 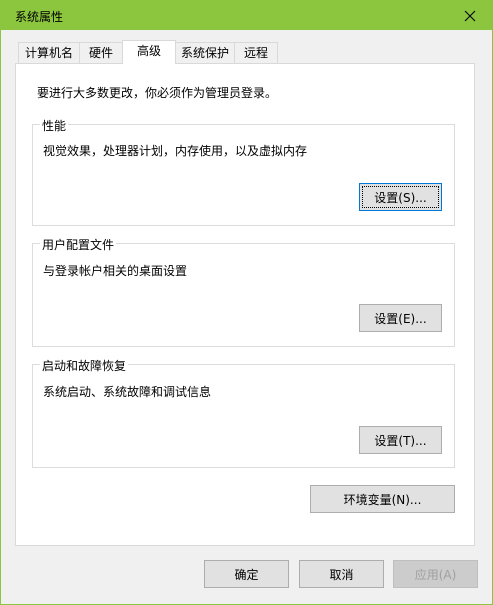 What do you see at coordinates (435, 574) in the screenshot?
I see `apply-button: 应用(A)` at bounding box center [435, 574].